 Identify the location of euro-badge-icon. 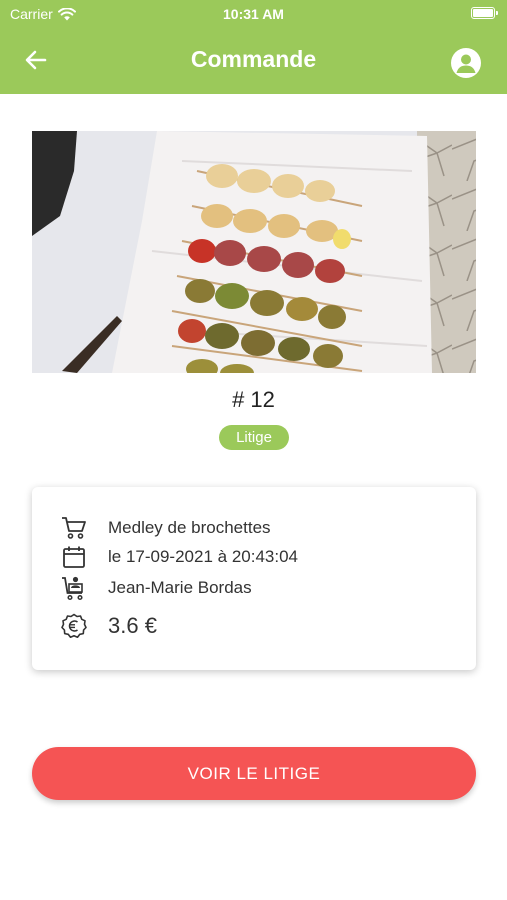
(74, 626).